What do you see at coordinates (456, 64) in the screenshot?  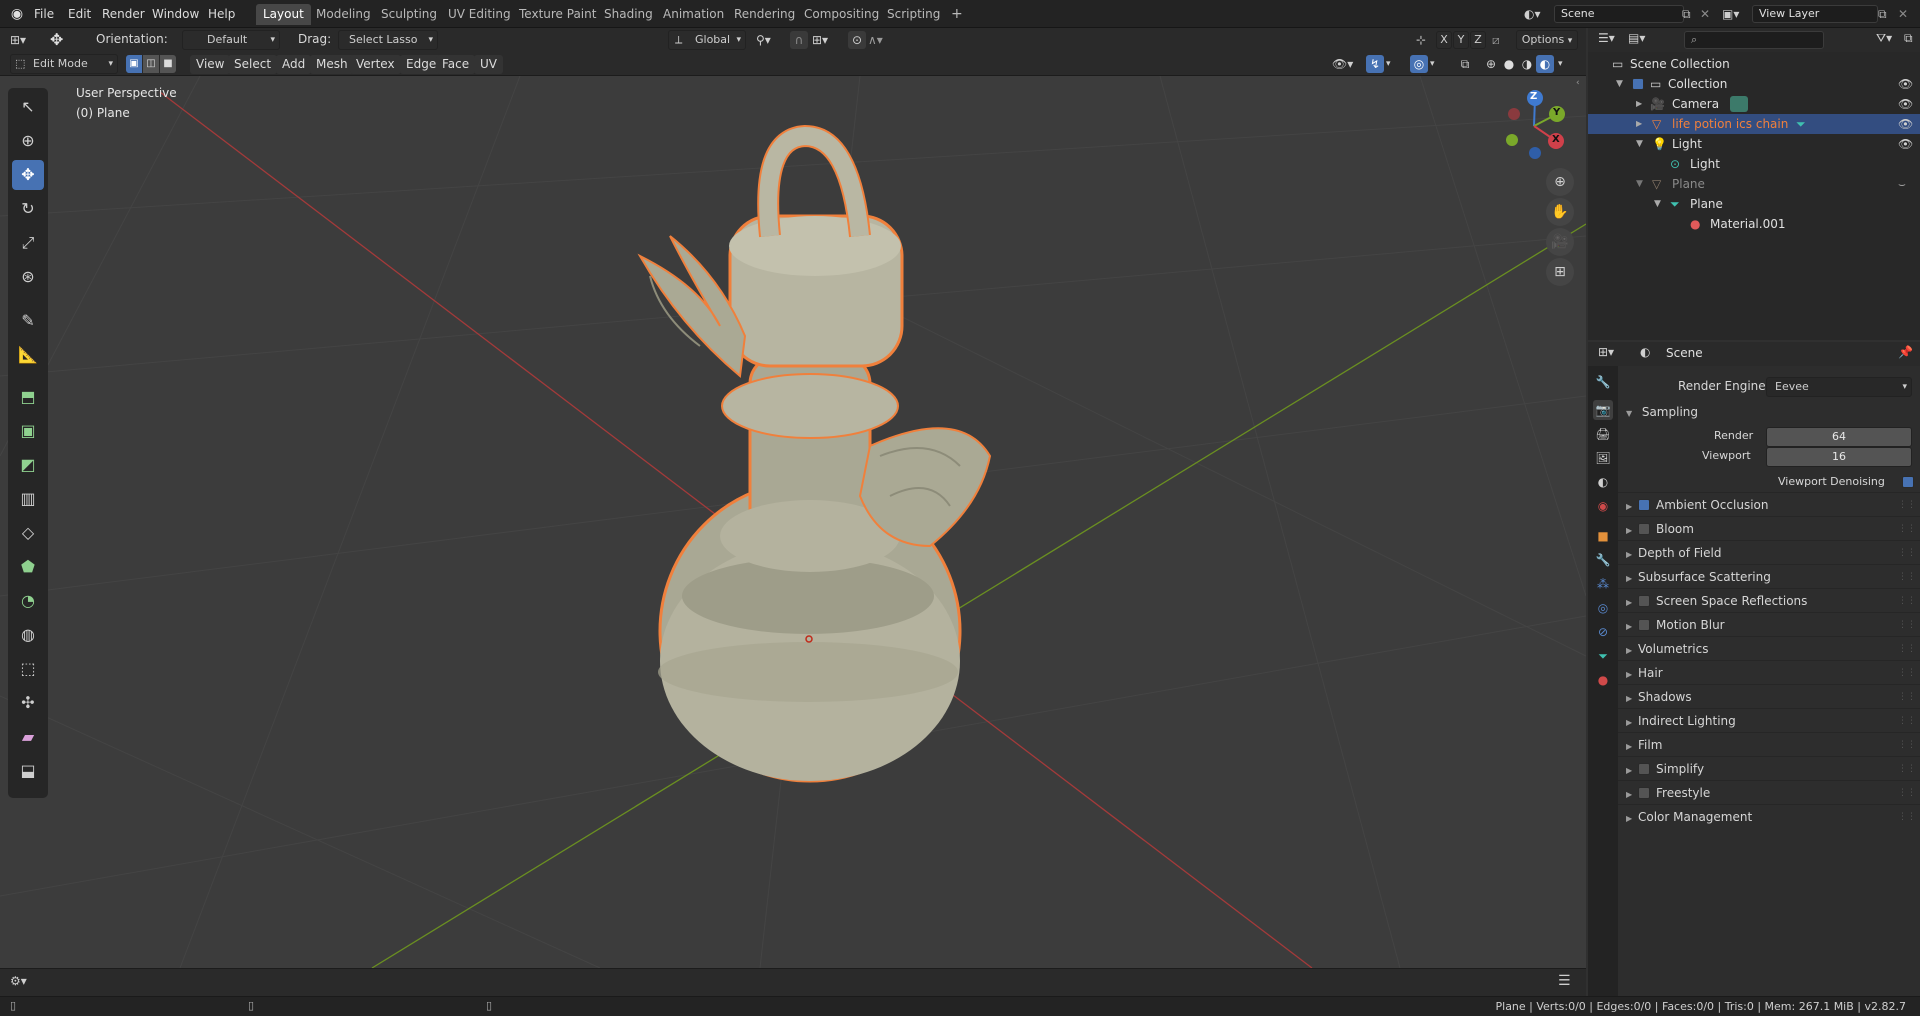 I see `menu-face: Face` at bounding box center [456, 64].